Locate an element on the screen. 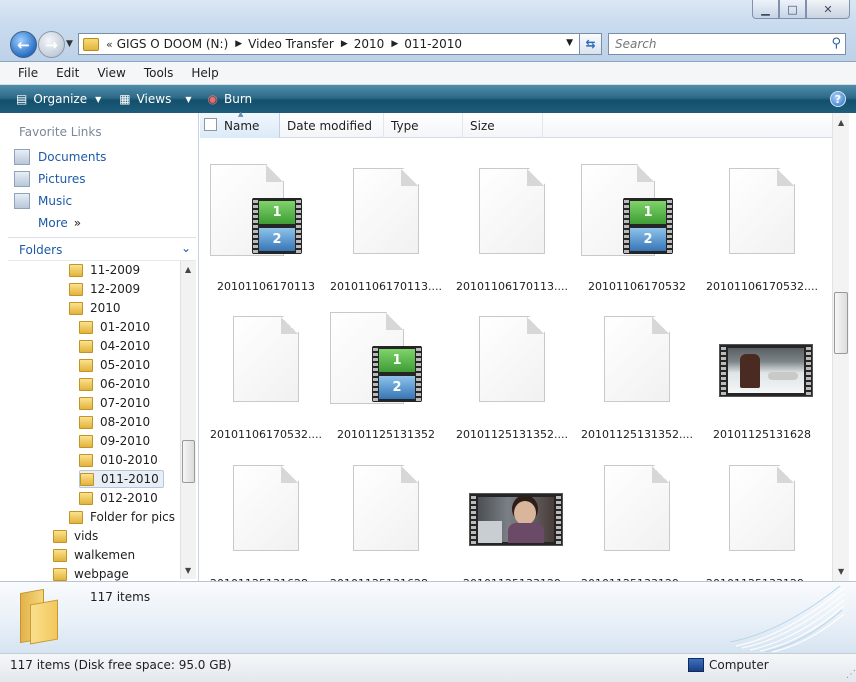 The height and width of the screenshot is (682, 856). folder-tree-item: 06-2010 is located at coordinates (114, 384).